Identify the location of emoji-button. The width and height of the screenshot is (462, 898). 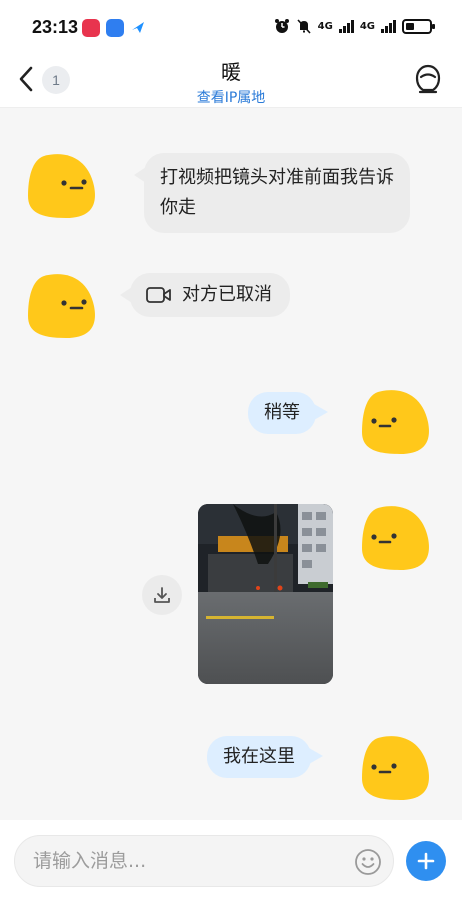
(368, 862).